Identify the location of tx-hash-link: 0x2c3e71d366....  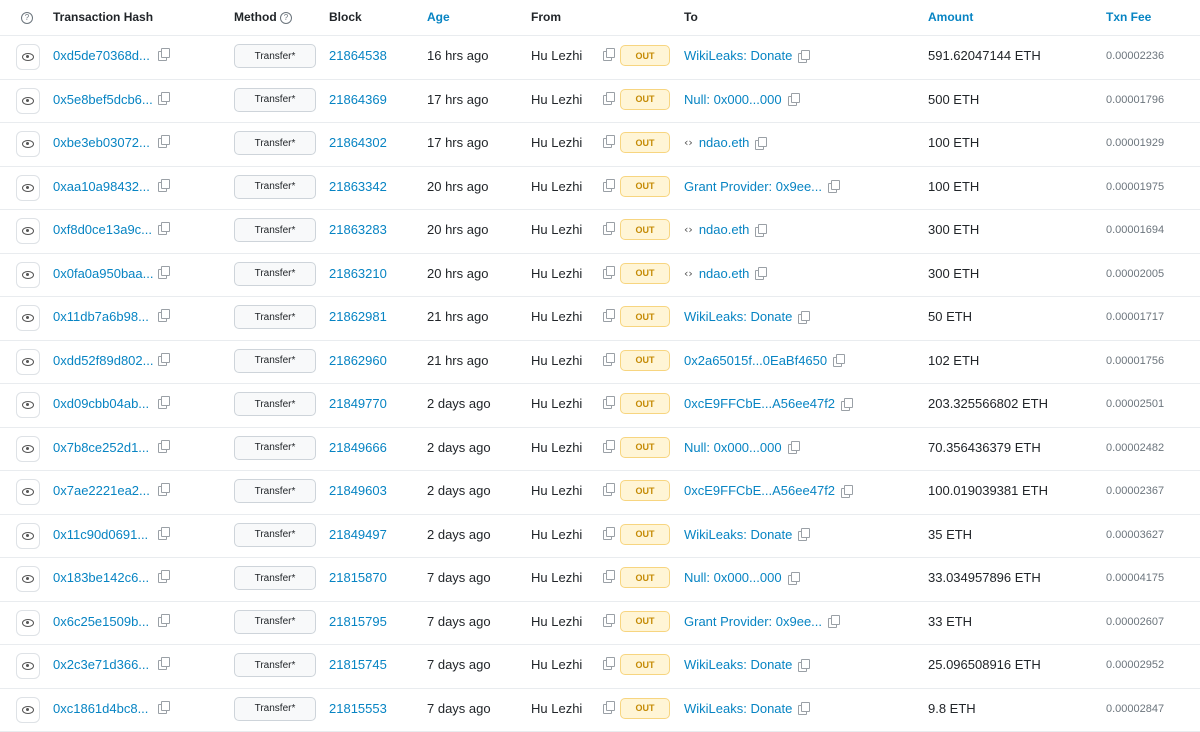
(101, 664).